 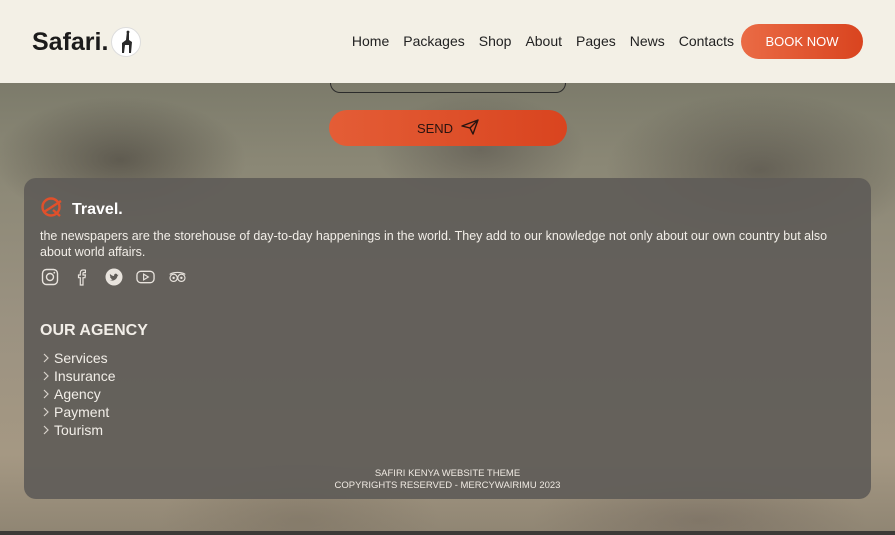 I want to click on agency-heading: OUR AGENCY, so click(x=94, y=330).